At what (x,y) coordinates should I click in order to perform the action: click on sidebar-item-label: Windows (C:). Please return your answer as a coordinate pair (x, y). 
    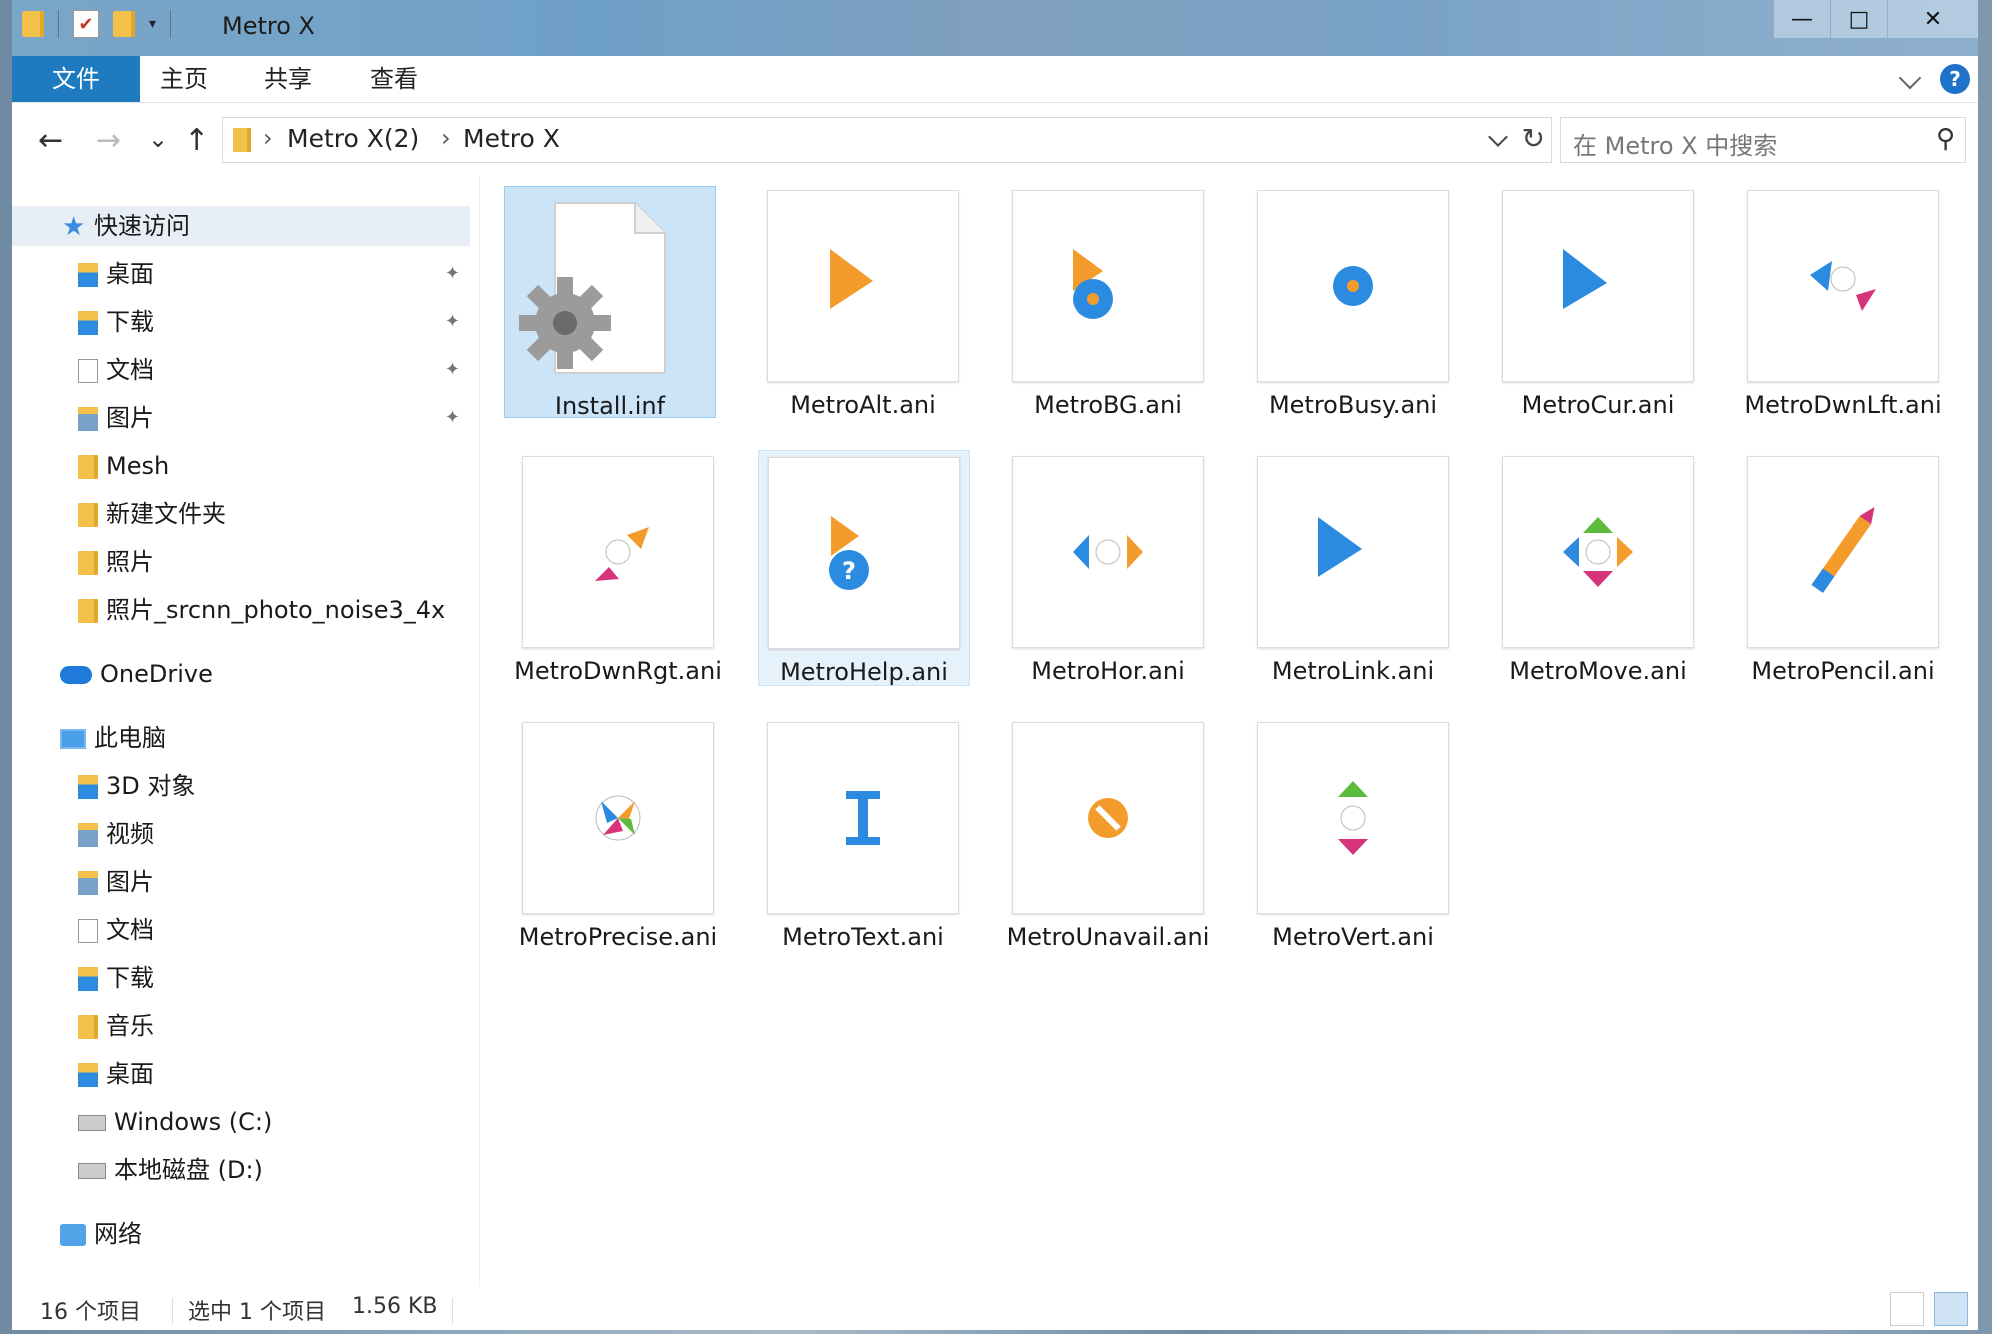
    Looking at the image, I should click on (193, 1122).